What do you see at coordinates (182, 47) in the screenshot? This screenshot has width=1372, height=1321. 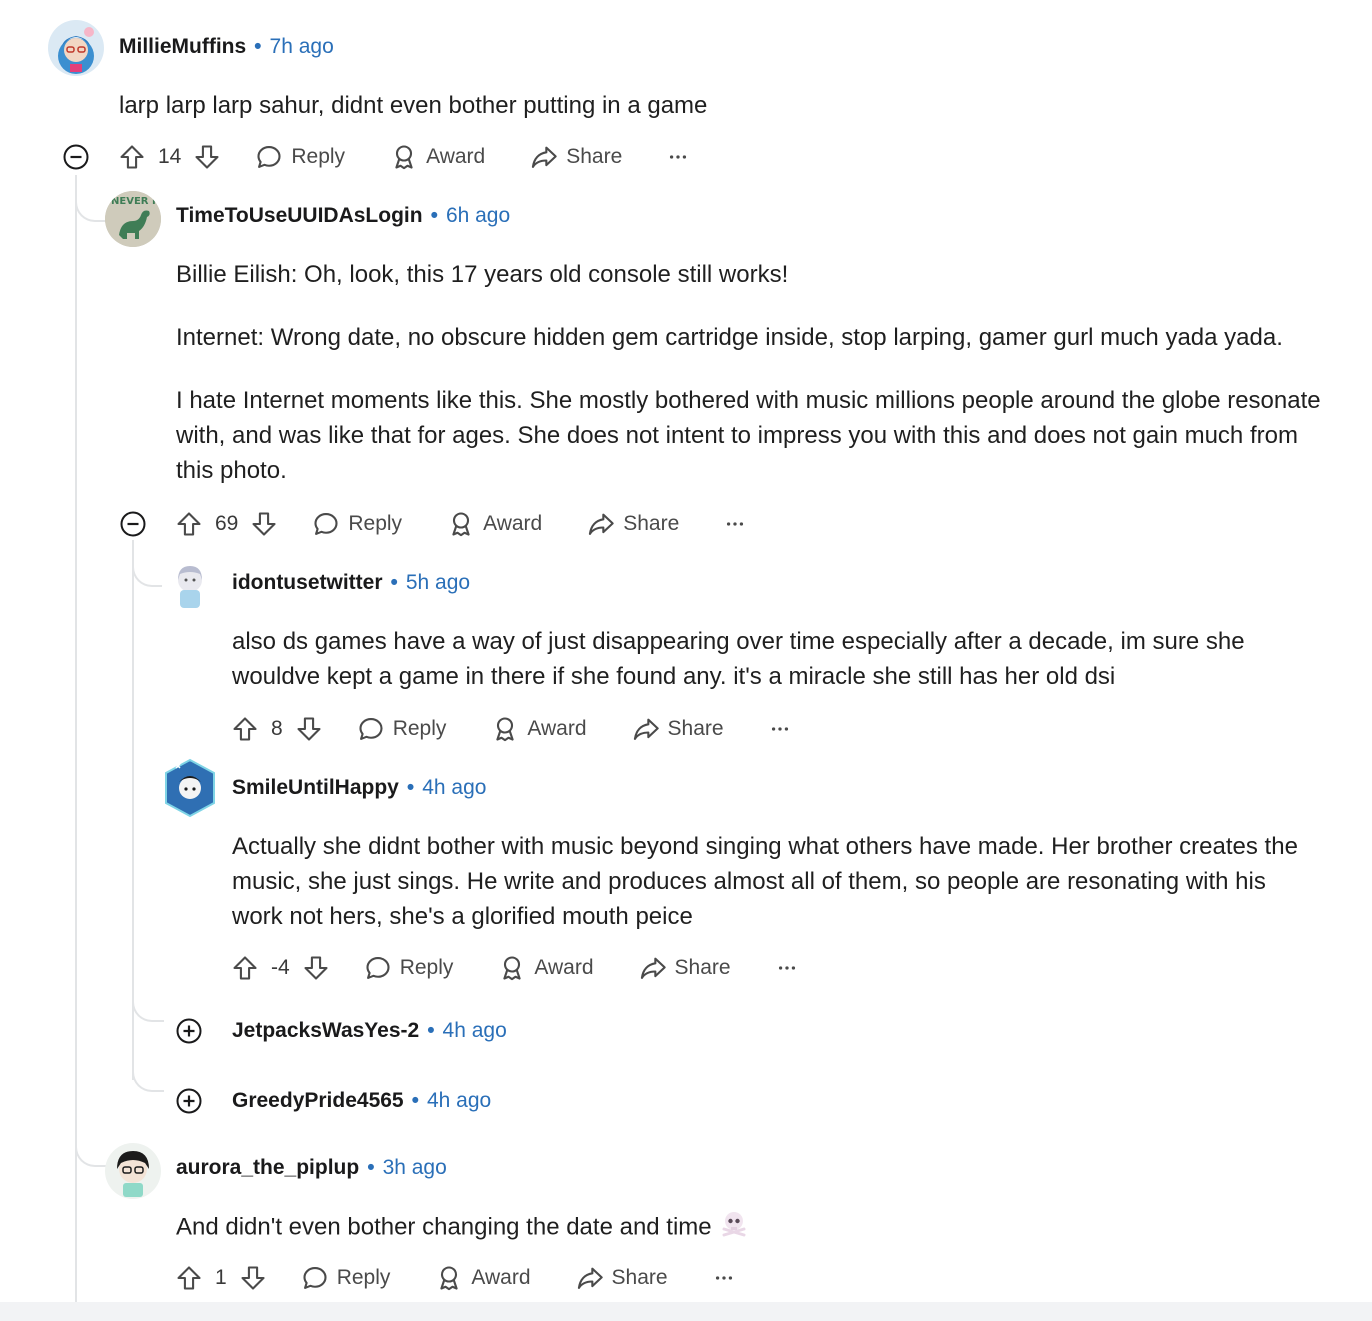 I see `author-name: MillieMuffins` at bounding box center [182, 47].